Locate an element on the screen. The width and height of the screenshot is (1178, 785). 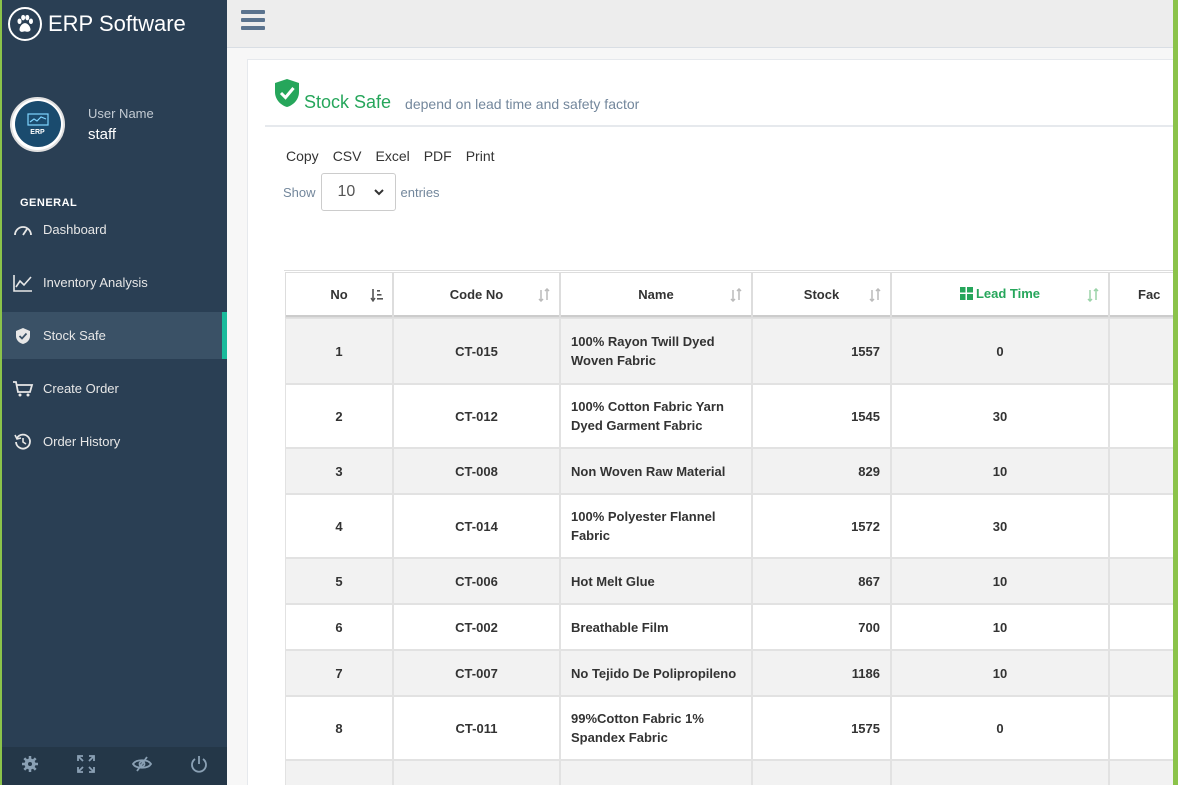
sidebar-item-label: Dashboard is located at coordinates (75, 229).